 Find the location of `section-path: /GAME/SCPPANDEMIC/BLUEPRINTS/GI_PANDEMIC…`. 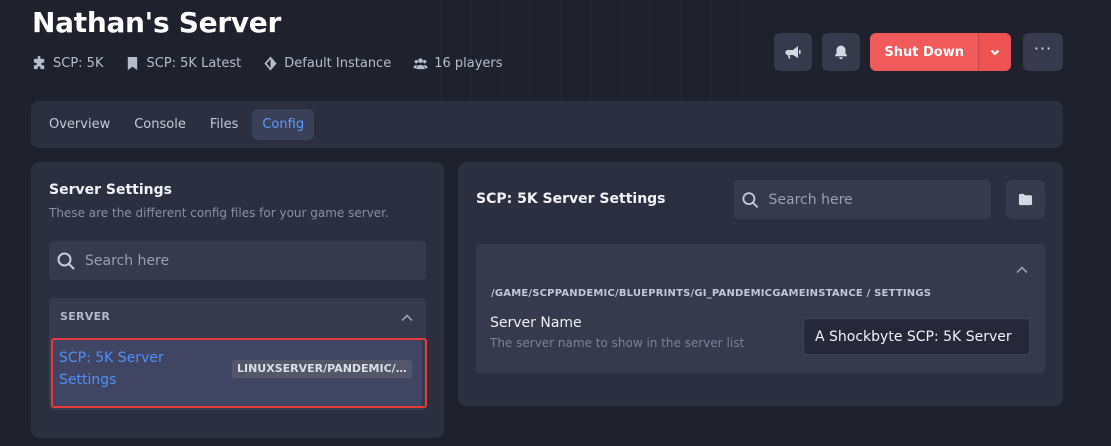

section-path: /GAME/SCPPANDEMIC/BLUEPRINTS/GI_PANDEMIC… is located at coordinates (711, 293).